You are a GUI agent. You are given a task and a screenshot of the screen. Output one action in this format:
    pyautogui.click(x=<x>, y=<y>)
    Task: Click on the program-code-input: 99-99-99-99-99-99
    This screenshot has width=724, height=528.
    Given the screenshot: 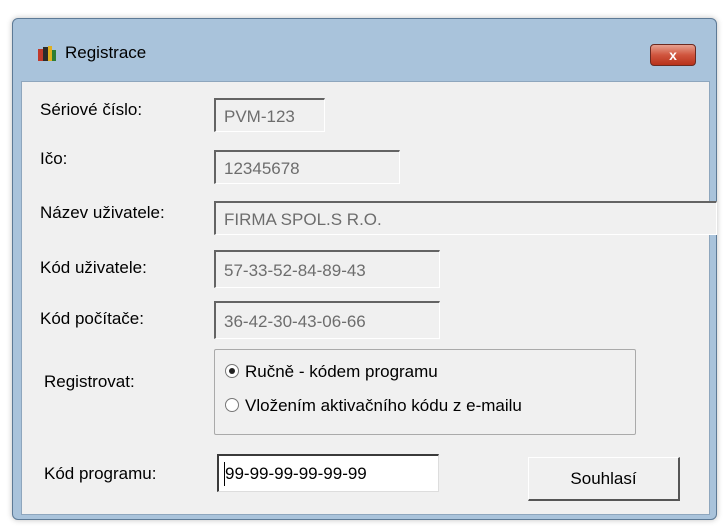 What is the action you would take?
    pyautogui.click(x=328, y=473)
    